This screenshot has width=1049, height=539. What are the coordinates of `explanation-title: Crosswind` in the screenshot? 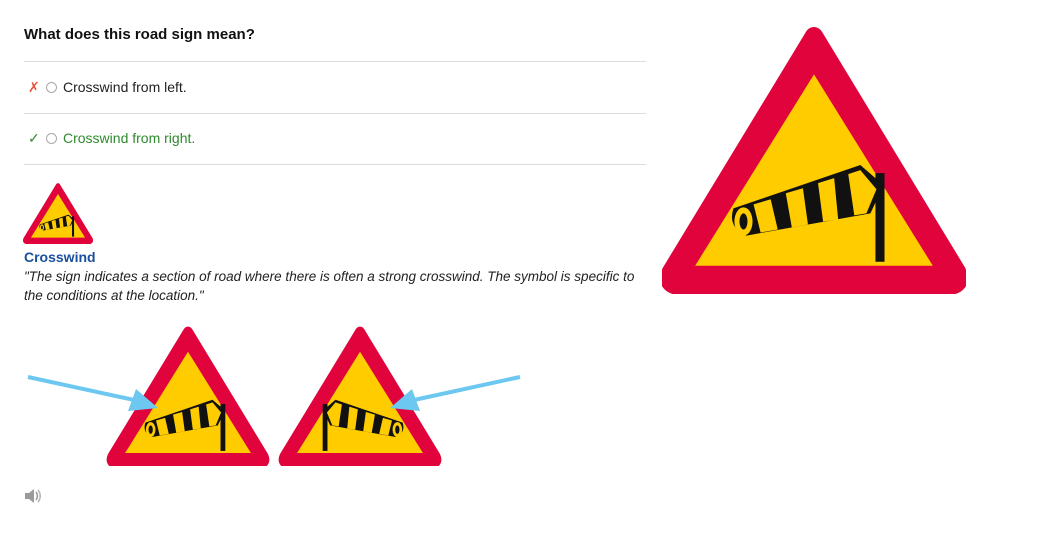 It's located at (60, 257).